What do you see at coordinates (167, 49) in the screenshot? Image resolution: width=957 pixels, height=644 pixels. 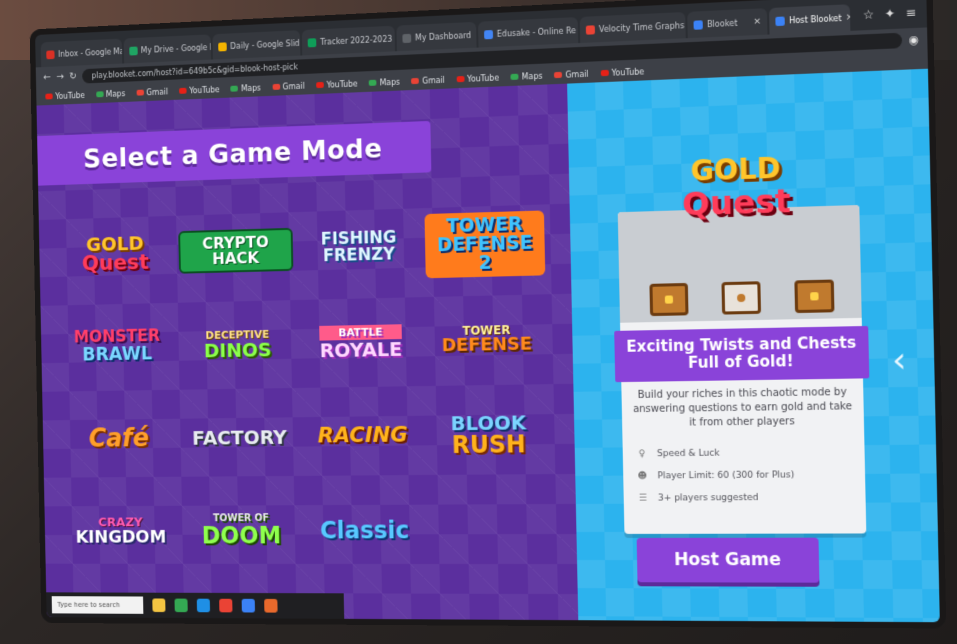 I see `tab-drive: My Drive - Google Dr` at bounding box center [167, 49].